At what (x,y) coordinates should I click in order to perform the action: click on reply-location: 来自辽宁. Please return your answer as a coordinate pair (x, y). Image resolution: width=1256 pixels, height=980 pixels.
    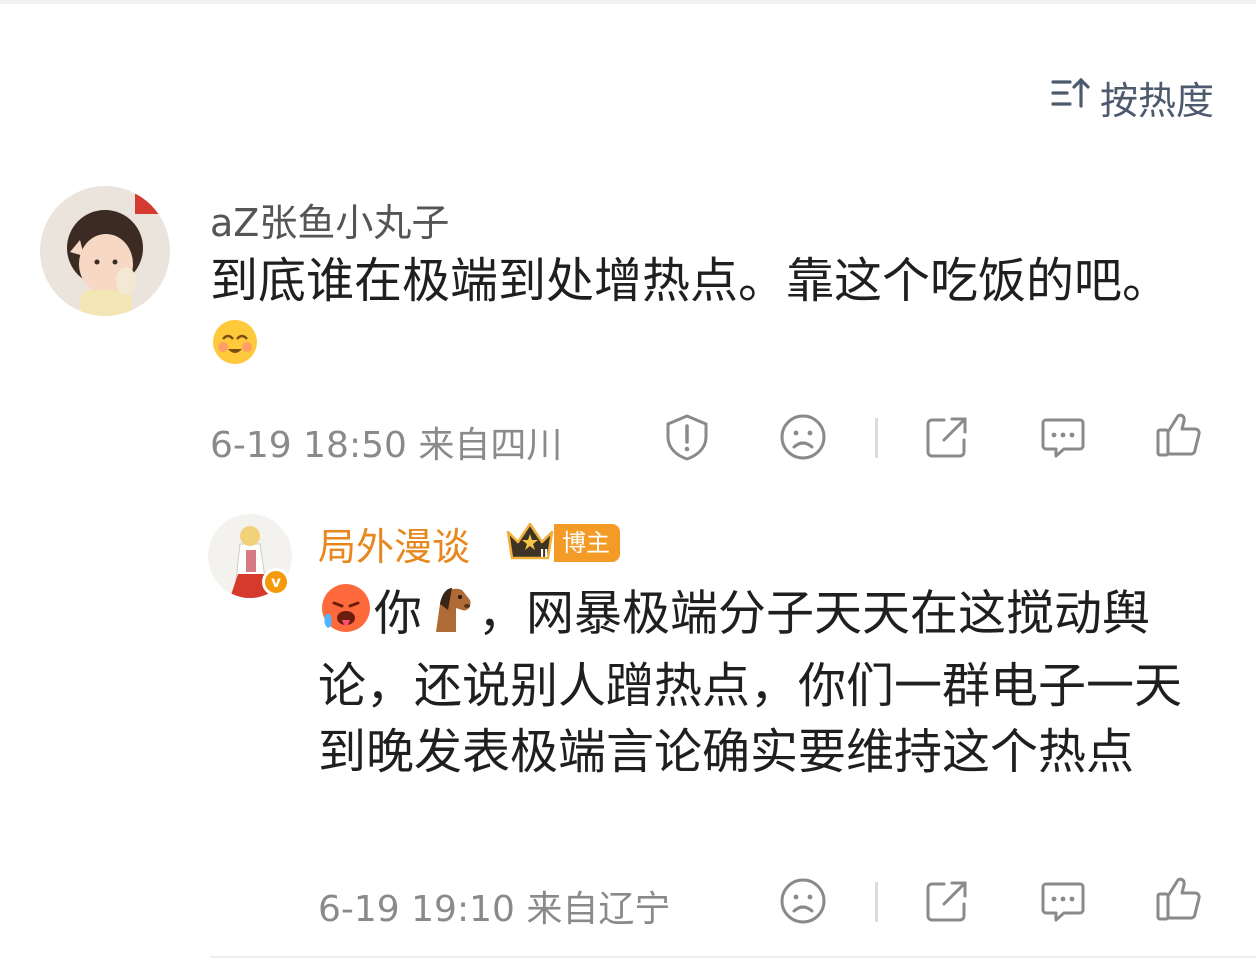
    Looking at the image, I should click on (598, 909).